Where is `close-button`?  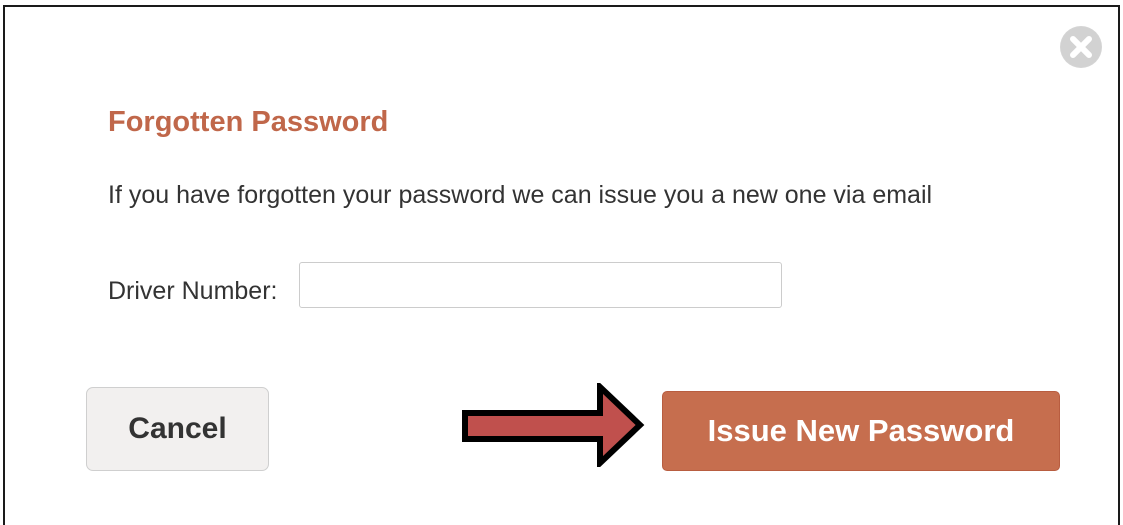 close-button is located at coordinates (1081, 47).